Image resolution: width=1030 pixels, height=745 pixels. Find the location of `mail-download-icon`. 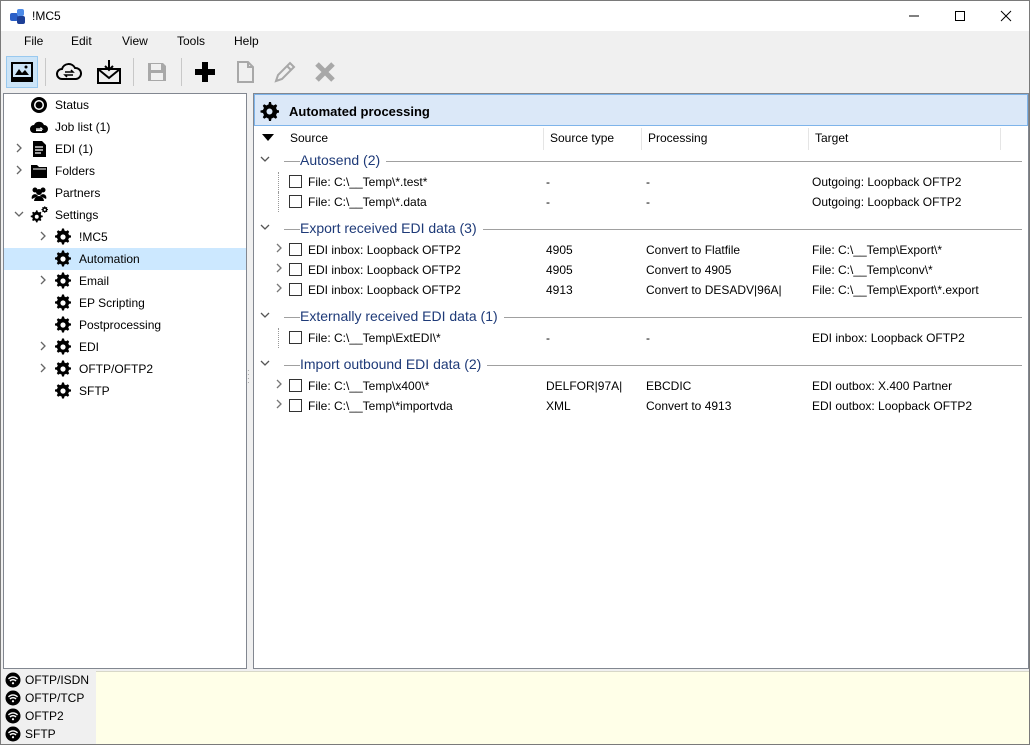

mail-download-icon is located at coordinates (109, 72).